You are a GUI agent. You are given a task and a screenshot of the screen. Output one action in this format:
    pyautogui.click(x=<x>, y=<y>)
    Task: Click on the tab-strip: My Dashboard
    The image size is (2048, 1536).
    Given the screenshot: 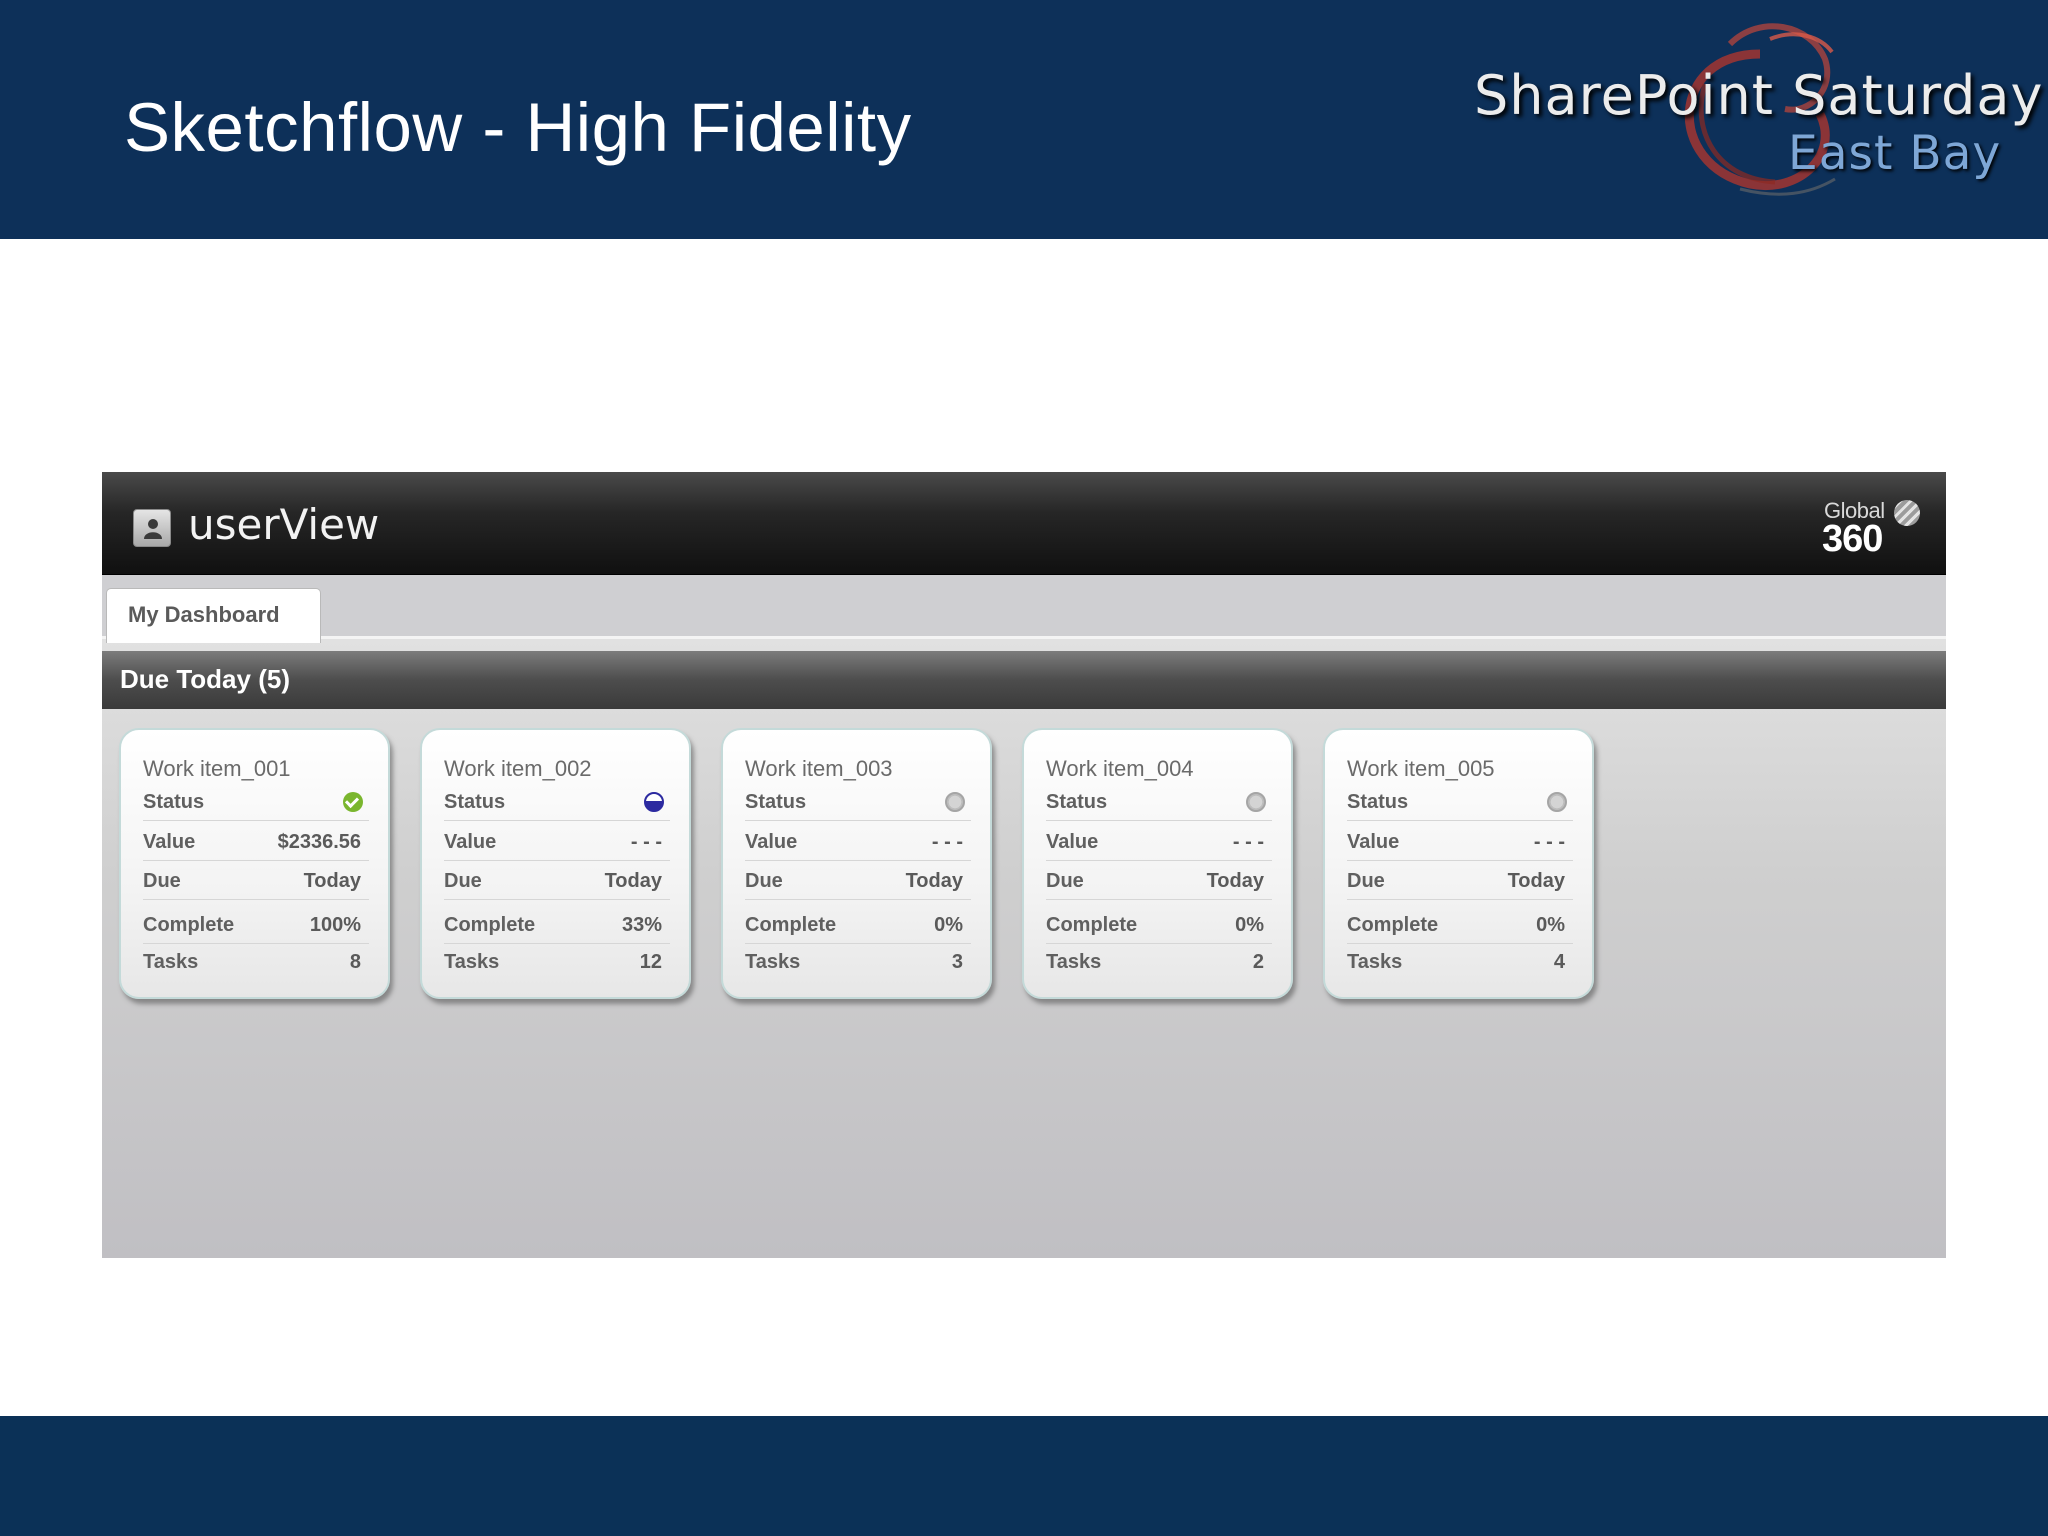 What is the action you would take?
    pyautogui.click(x=1024, y=609)
    